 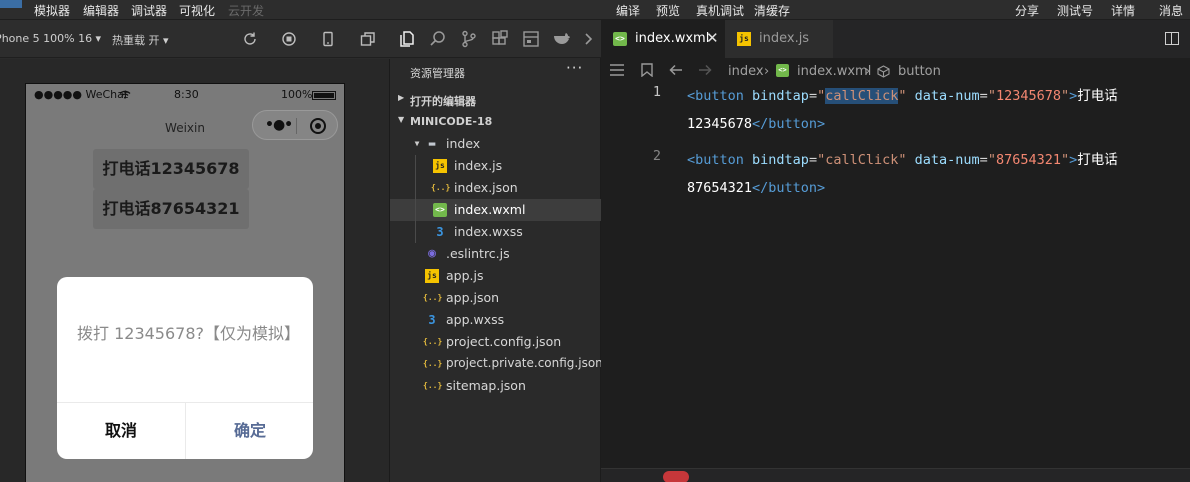 What do you see at coordinates (500, 39) in the screenshot?
I see `extensions-icon` at bounding box center [500, 39].